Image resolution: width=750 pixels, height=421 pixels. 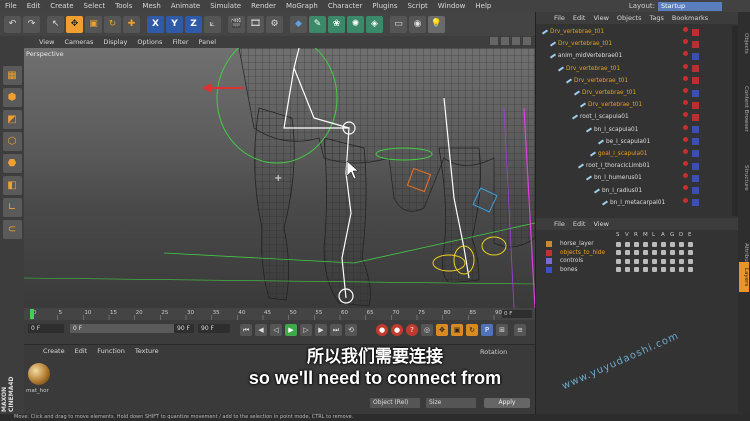 I want to click on timeline-ruler: 0 5 10 15 20 25 30 35 40 45 50 55 60 65 70 75 80 85 90 0 F, so click(x=279, y=314).